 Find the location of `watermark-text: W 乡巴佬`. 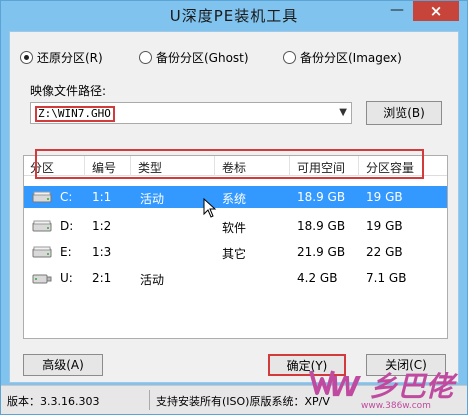

watermark-text: W 乡巴佬 is located at coordinates (391, 386).